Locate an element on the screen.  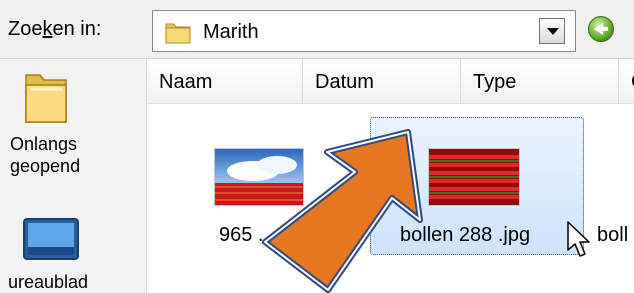
dropdown-button is located at coordinates (552, 31).